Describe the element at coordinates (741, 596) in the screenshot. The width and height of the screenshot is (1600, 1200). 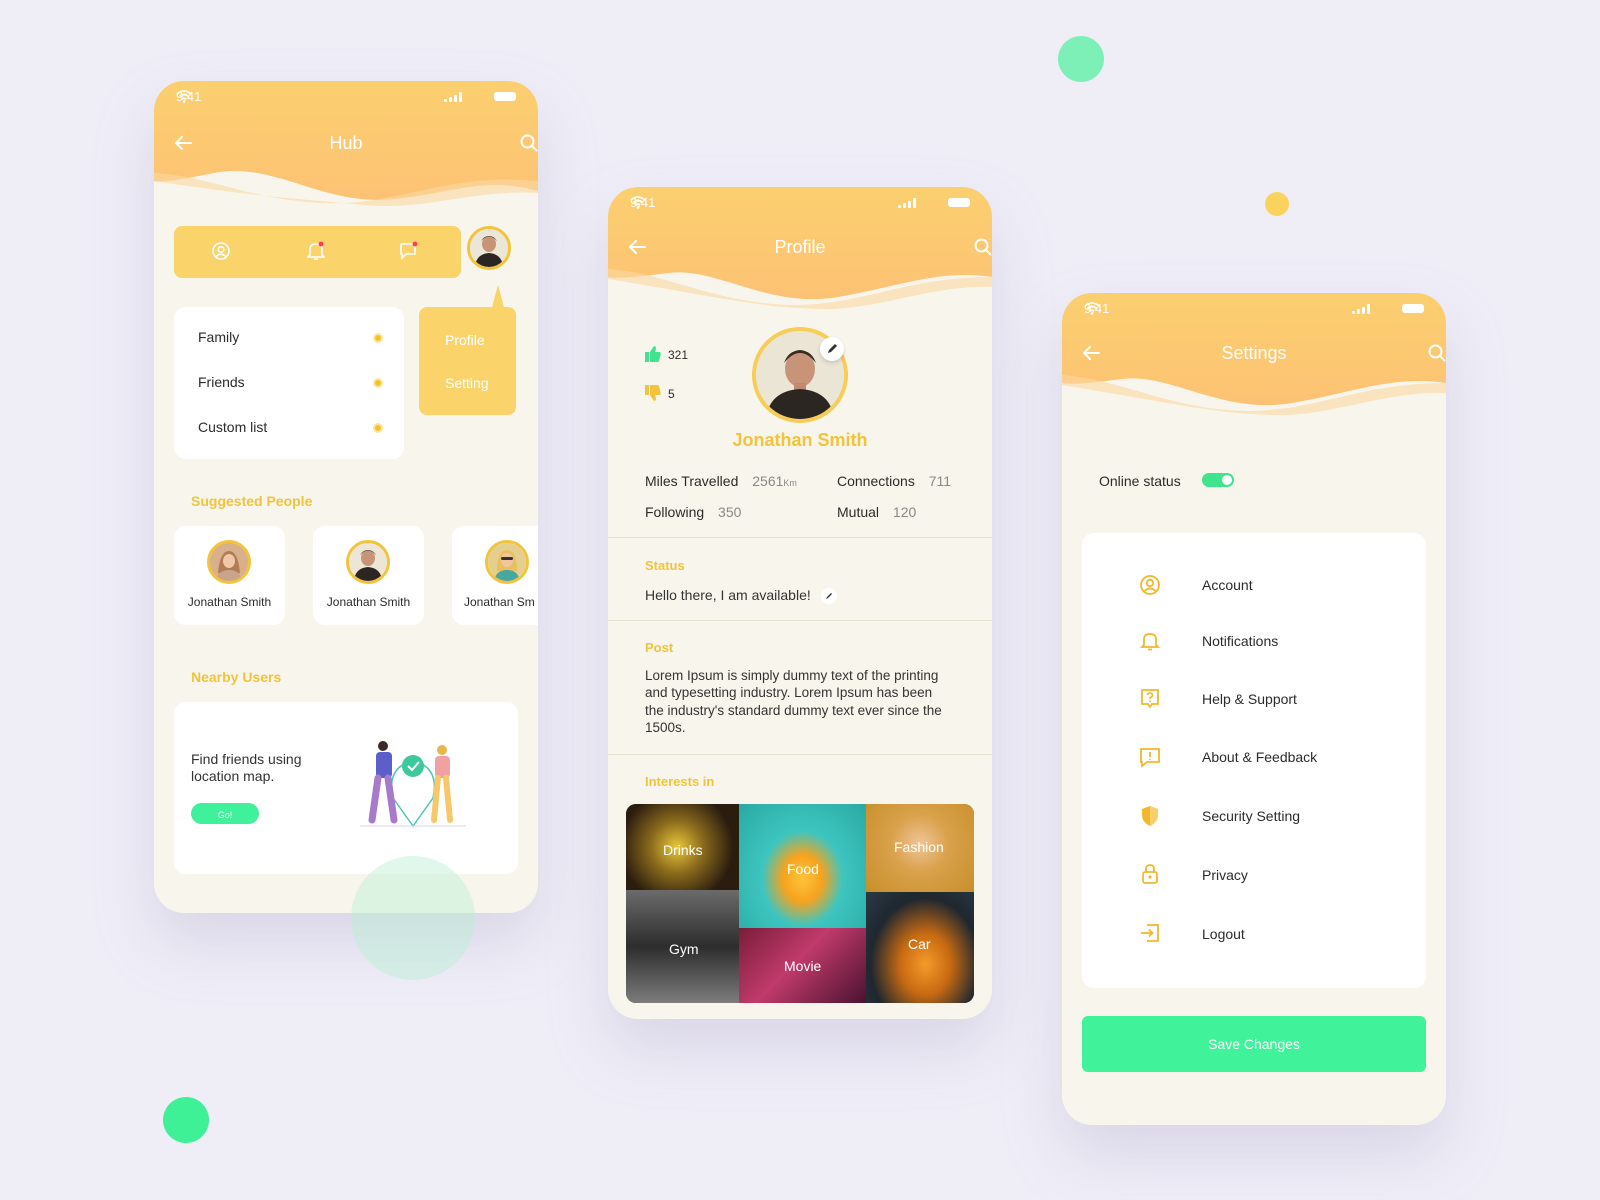
I see `status-text: Hello there, I am available!` at that location.